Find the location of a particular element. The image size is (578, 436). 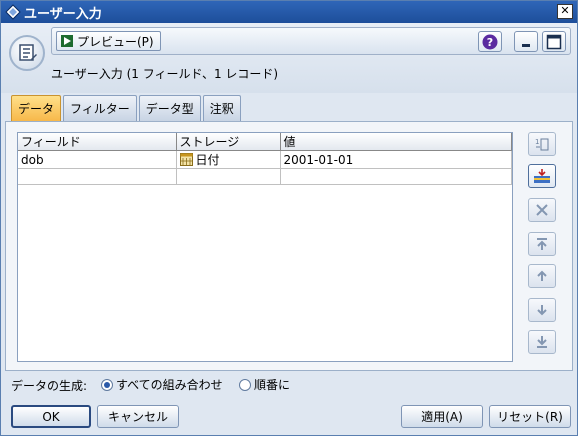

add-field-button is located at coordinates (542, 176).